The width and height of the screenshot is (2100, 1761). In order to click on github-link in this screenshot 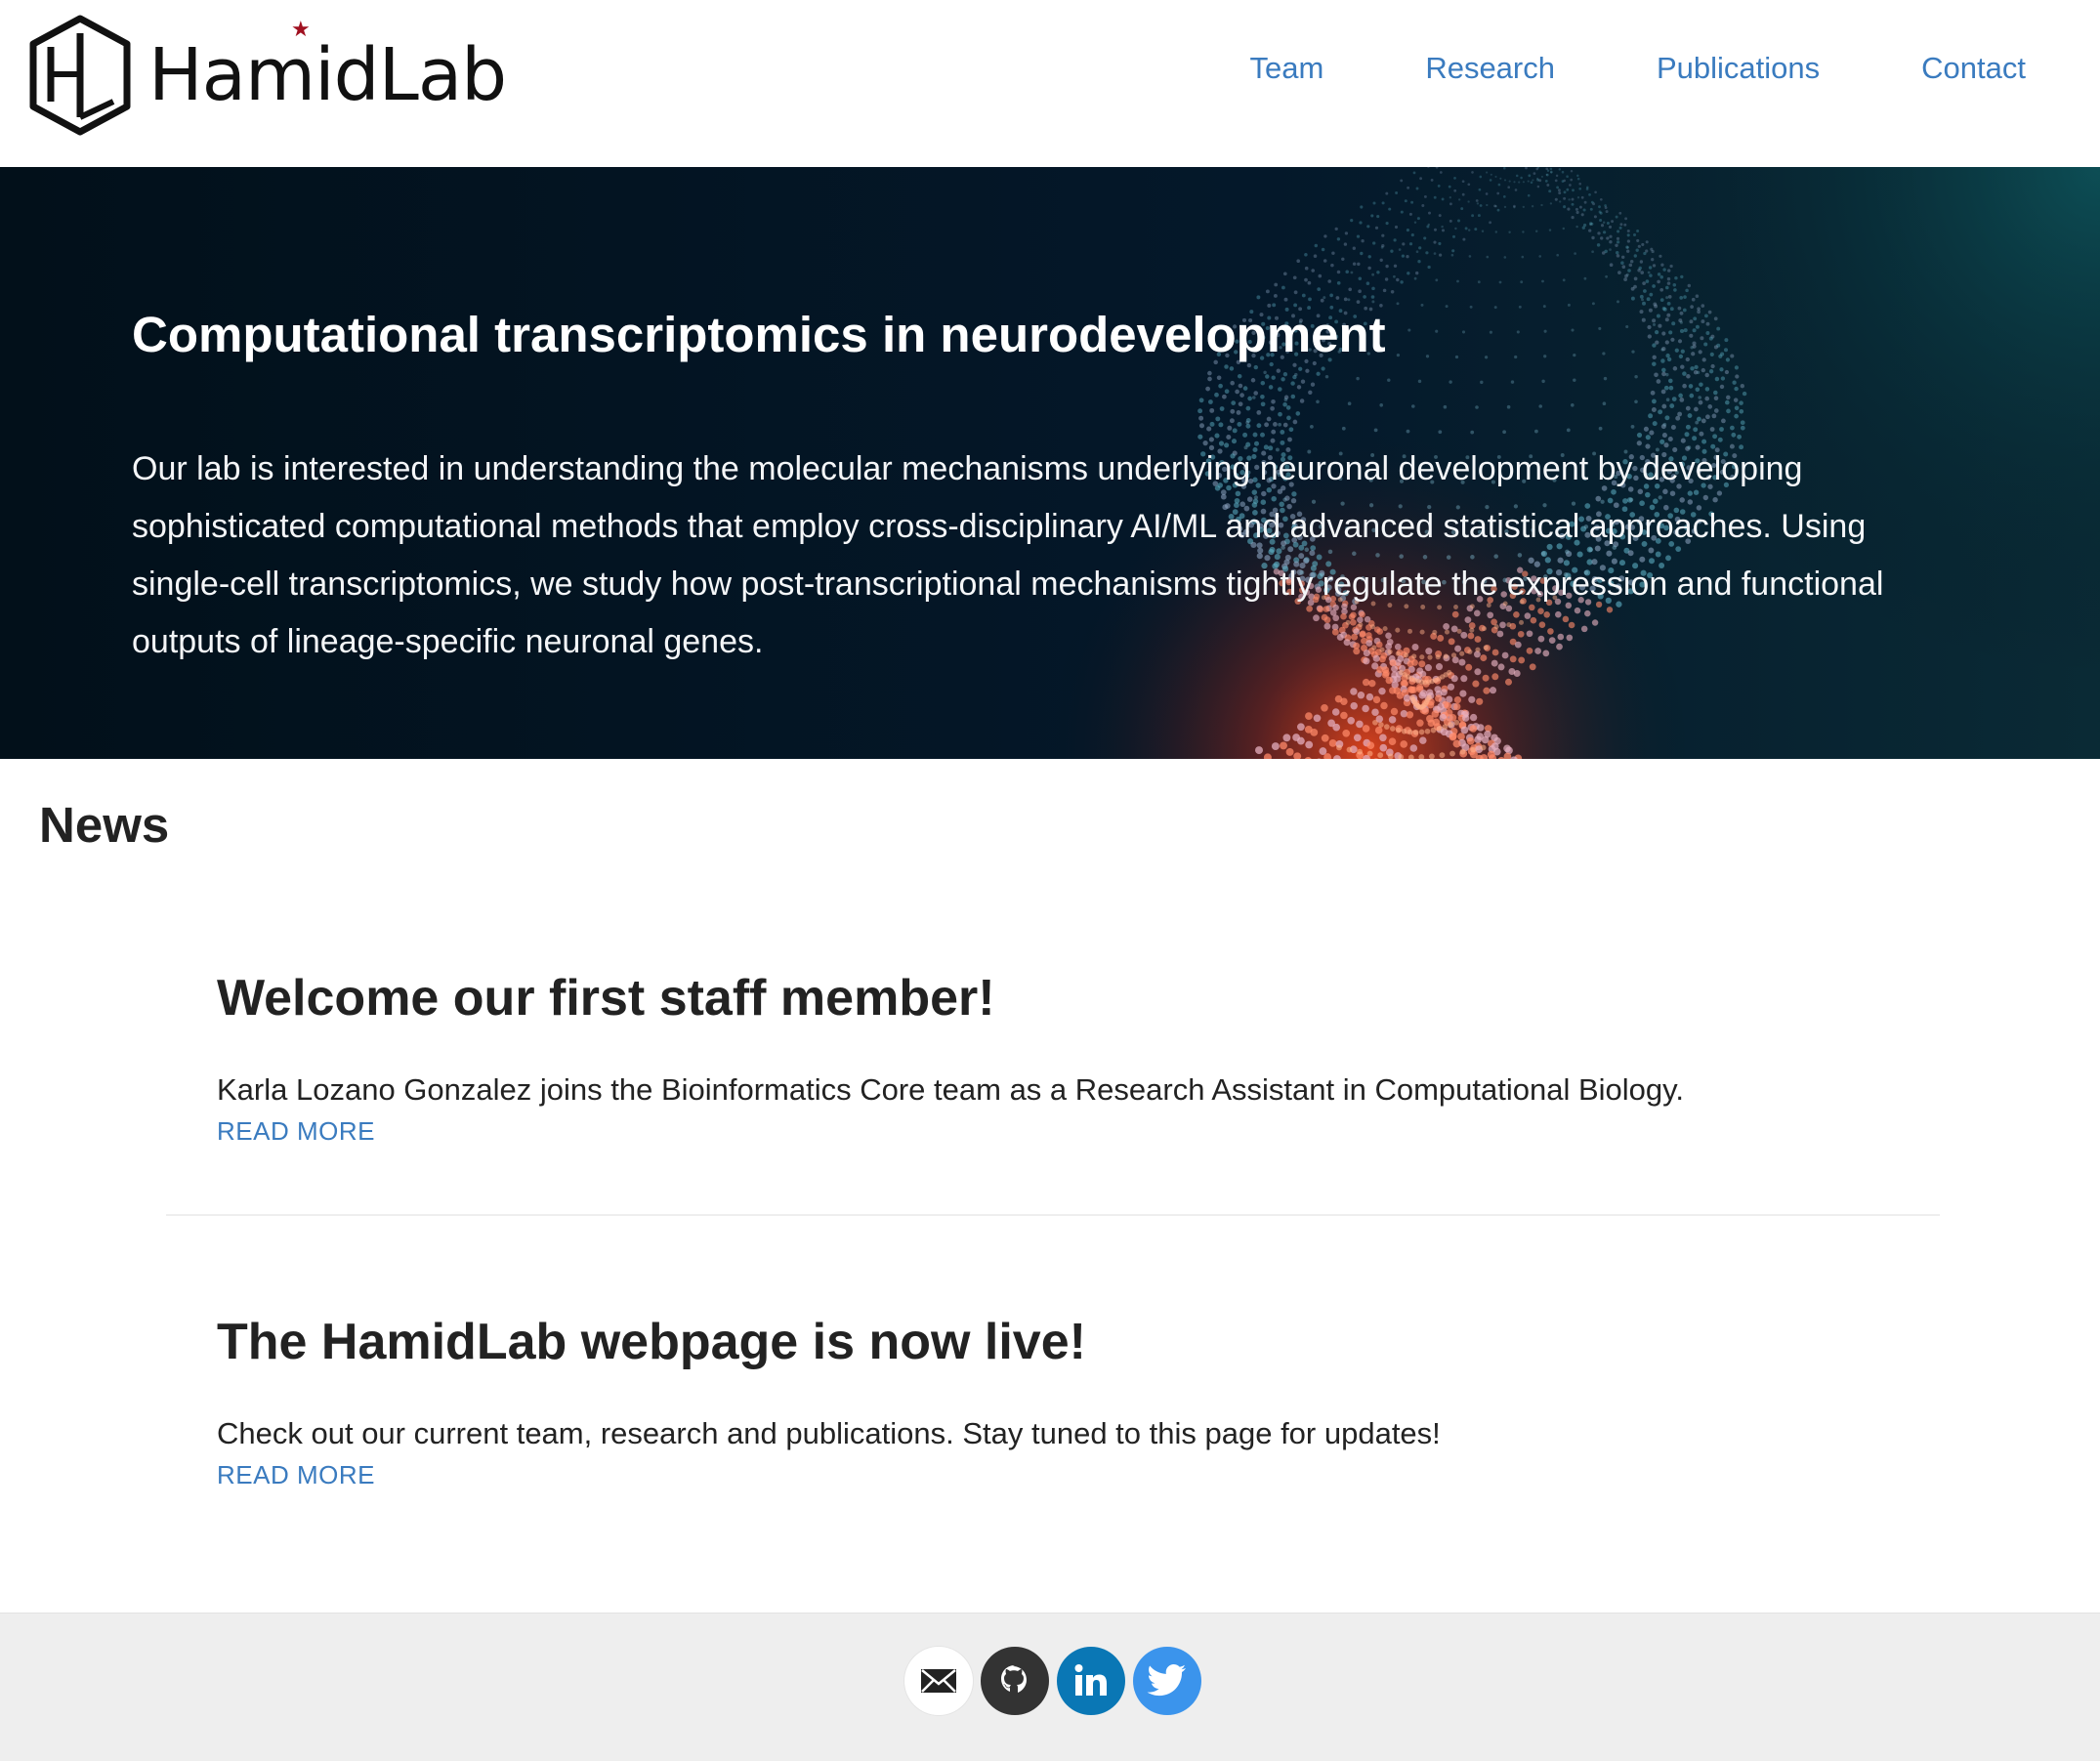, I will do `click(1015, 1681)`.